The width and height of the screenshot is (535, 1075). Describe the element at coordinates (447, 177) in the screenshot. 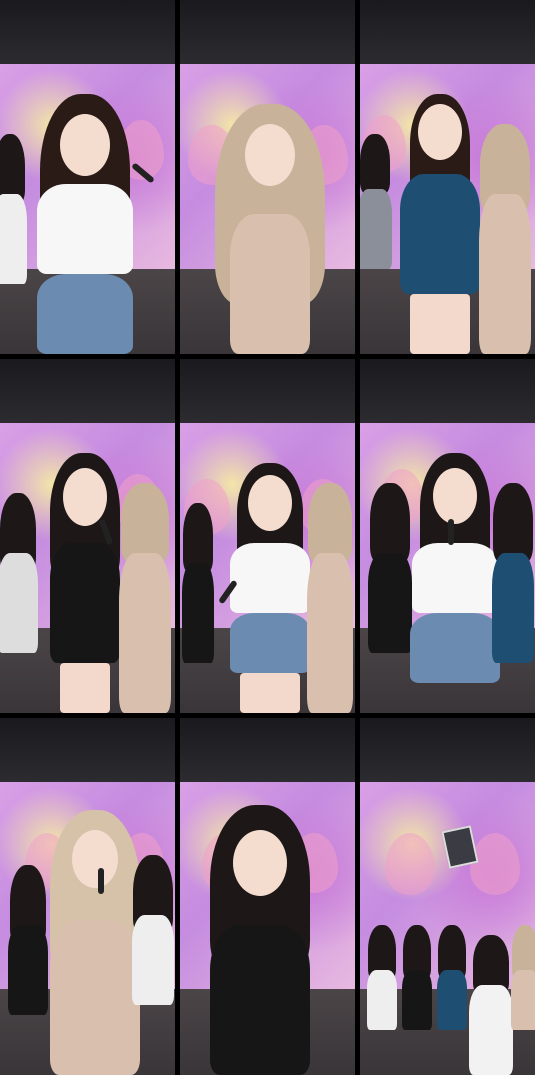

I see `video-tile-r1c3` at that location.